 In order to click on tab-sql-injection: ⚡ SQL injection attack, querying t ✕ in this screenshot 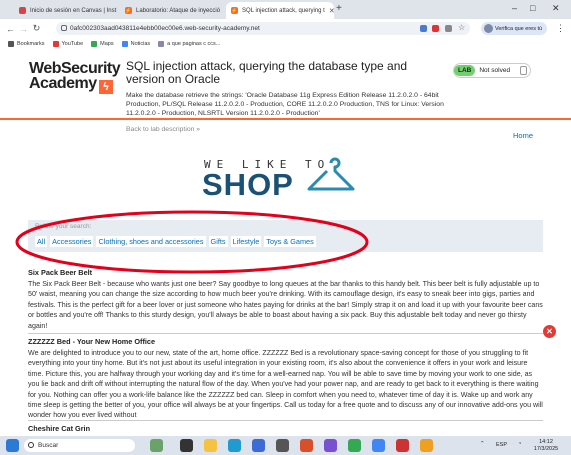, I will do `click(280, 10)`.